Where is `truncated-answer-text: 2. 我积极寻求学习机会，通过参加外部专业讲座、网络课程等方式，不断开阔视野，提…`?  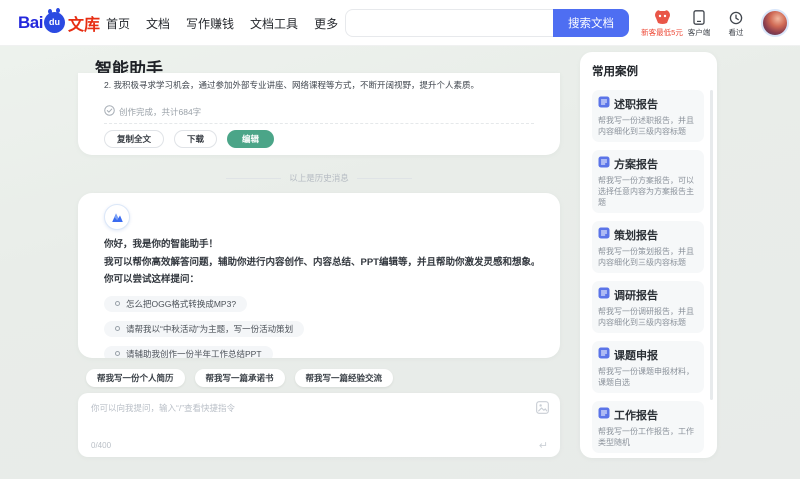
truncated-answer-text: 2. 我积极寻求学习机会，通过参加外部专业讲座、网络课程等方式，不断开阔视野，提… is located at coordinates (291, 85).